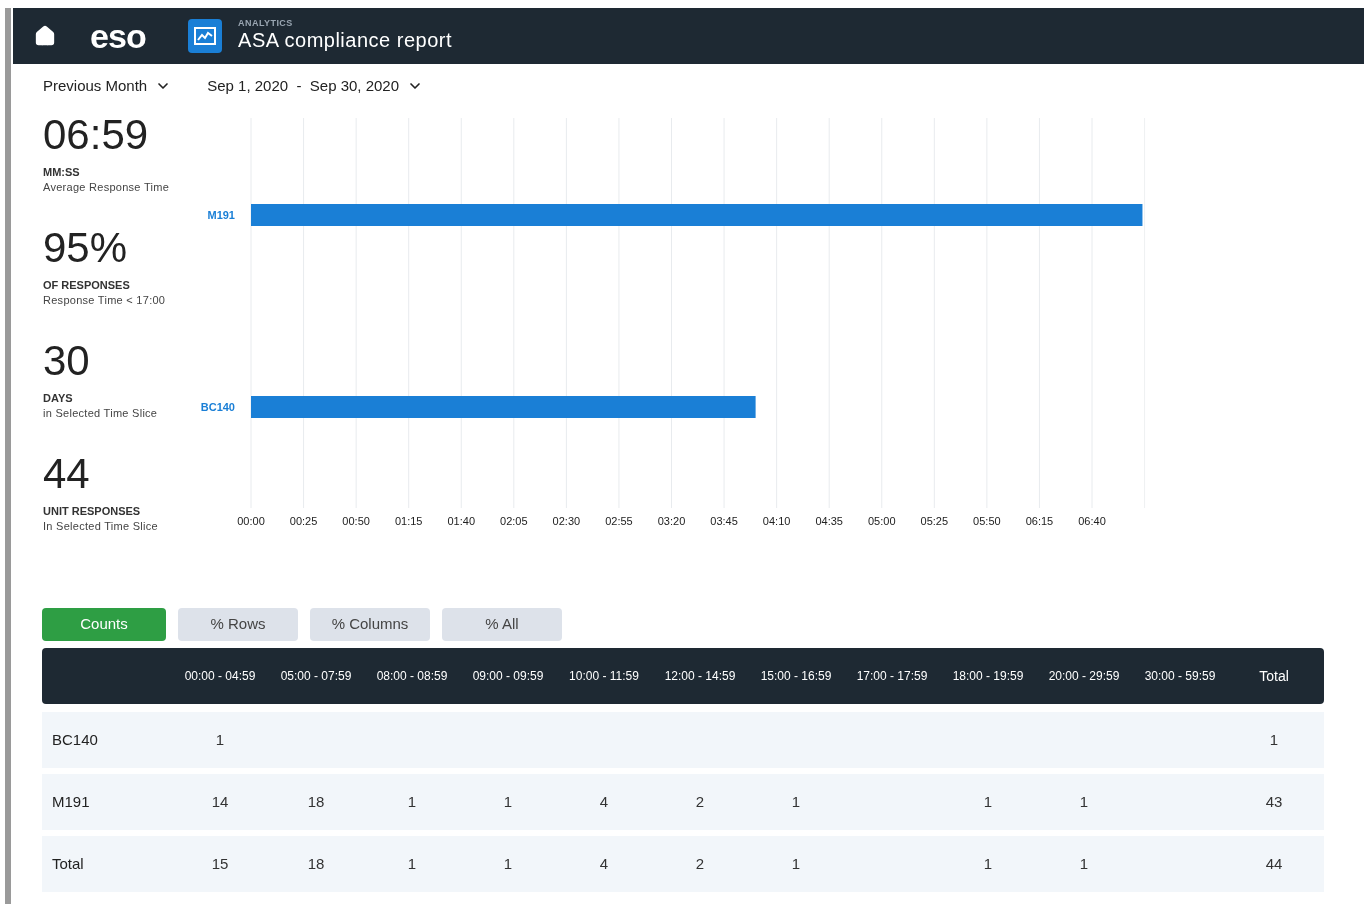 The image size is (1364, 904). Describe the element at coordinates (101, 413) in the screenshot. I see `stat-caption: in Selected Time Slice` at that location.